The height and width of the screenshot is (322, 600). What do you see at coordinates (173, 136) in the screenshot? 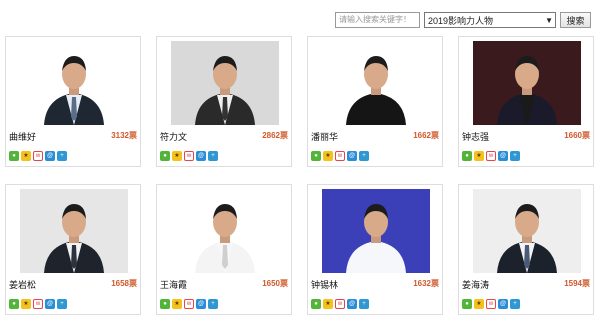
I see `person-name: 符力文` at bounding box center [173, 136].